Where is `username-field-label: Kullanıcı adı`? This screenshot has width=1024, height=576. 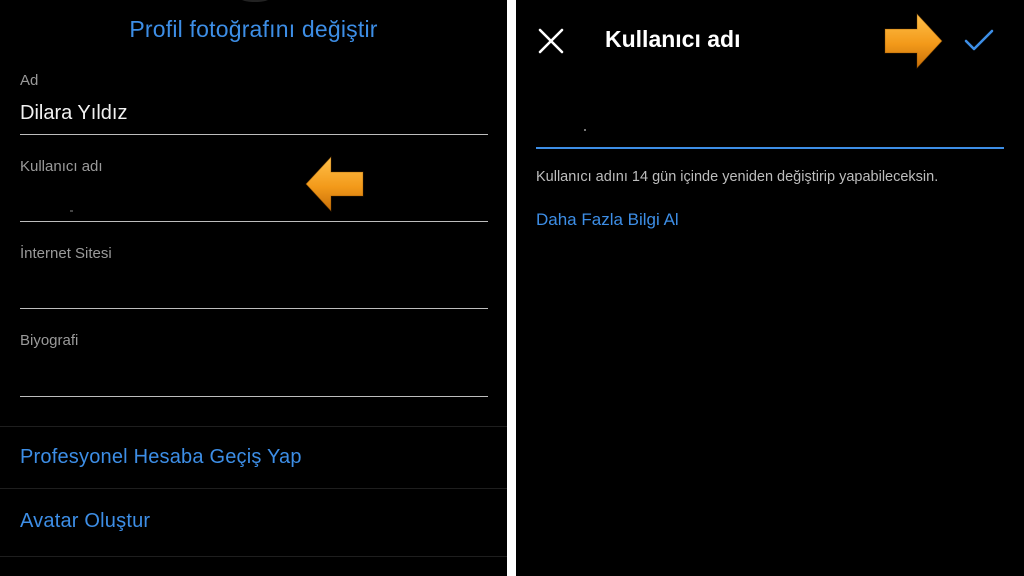
username-field-label: Kullanıcı adı is located at coordinates (61, 166).